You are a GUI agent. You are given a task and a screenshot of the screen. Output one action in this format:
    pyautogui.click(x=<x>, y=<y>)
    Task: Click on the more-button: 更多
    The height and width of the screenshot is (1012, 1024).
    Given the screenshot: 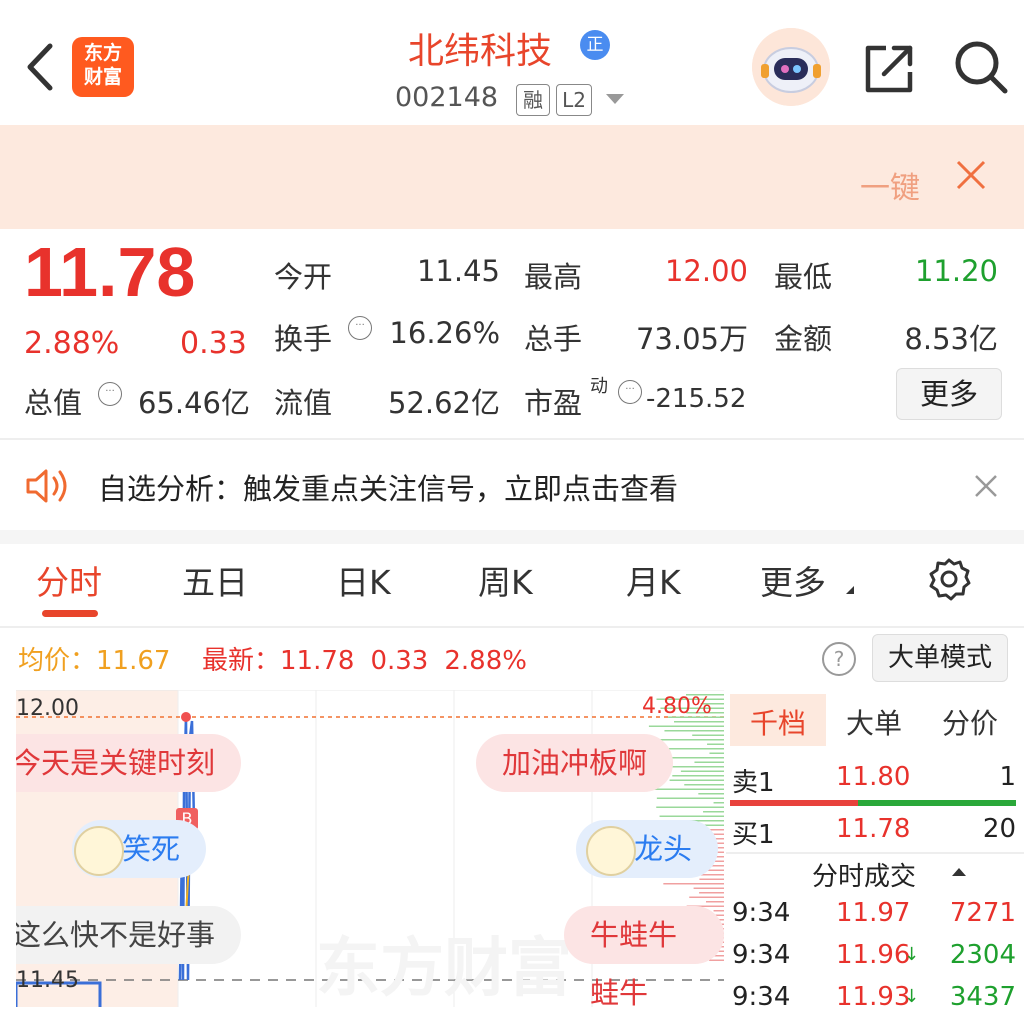 What is the action you would take?
    pyautogui.click(x=949, y=394)
    